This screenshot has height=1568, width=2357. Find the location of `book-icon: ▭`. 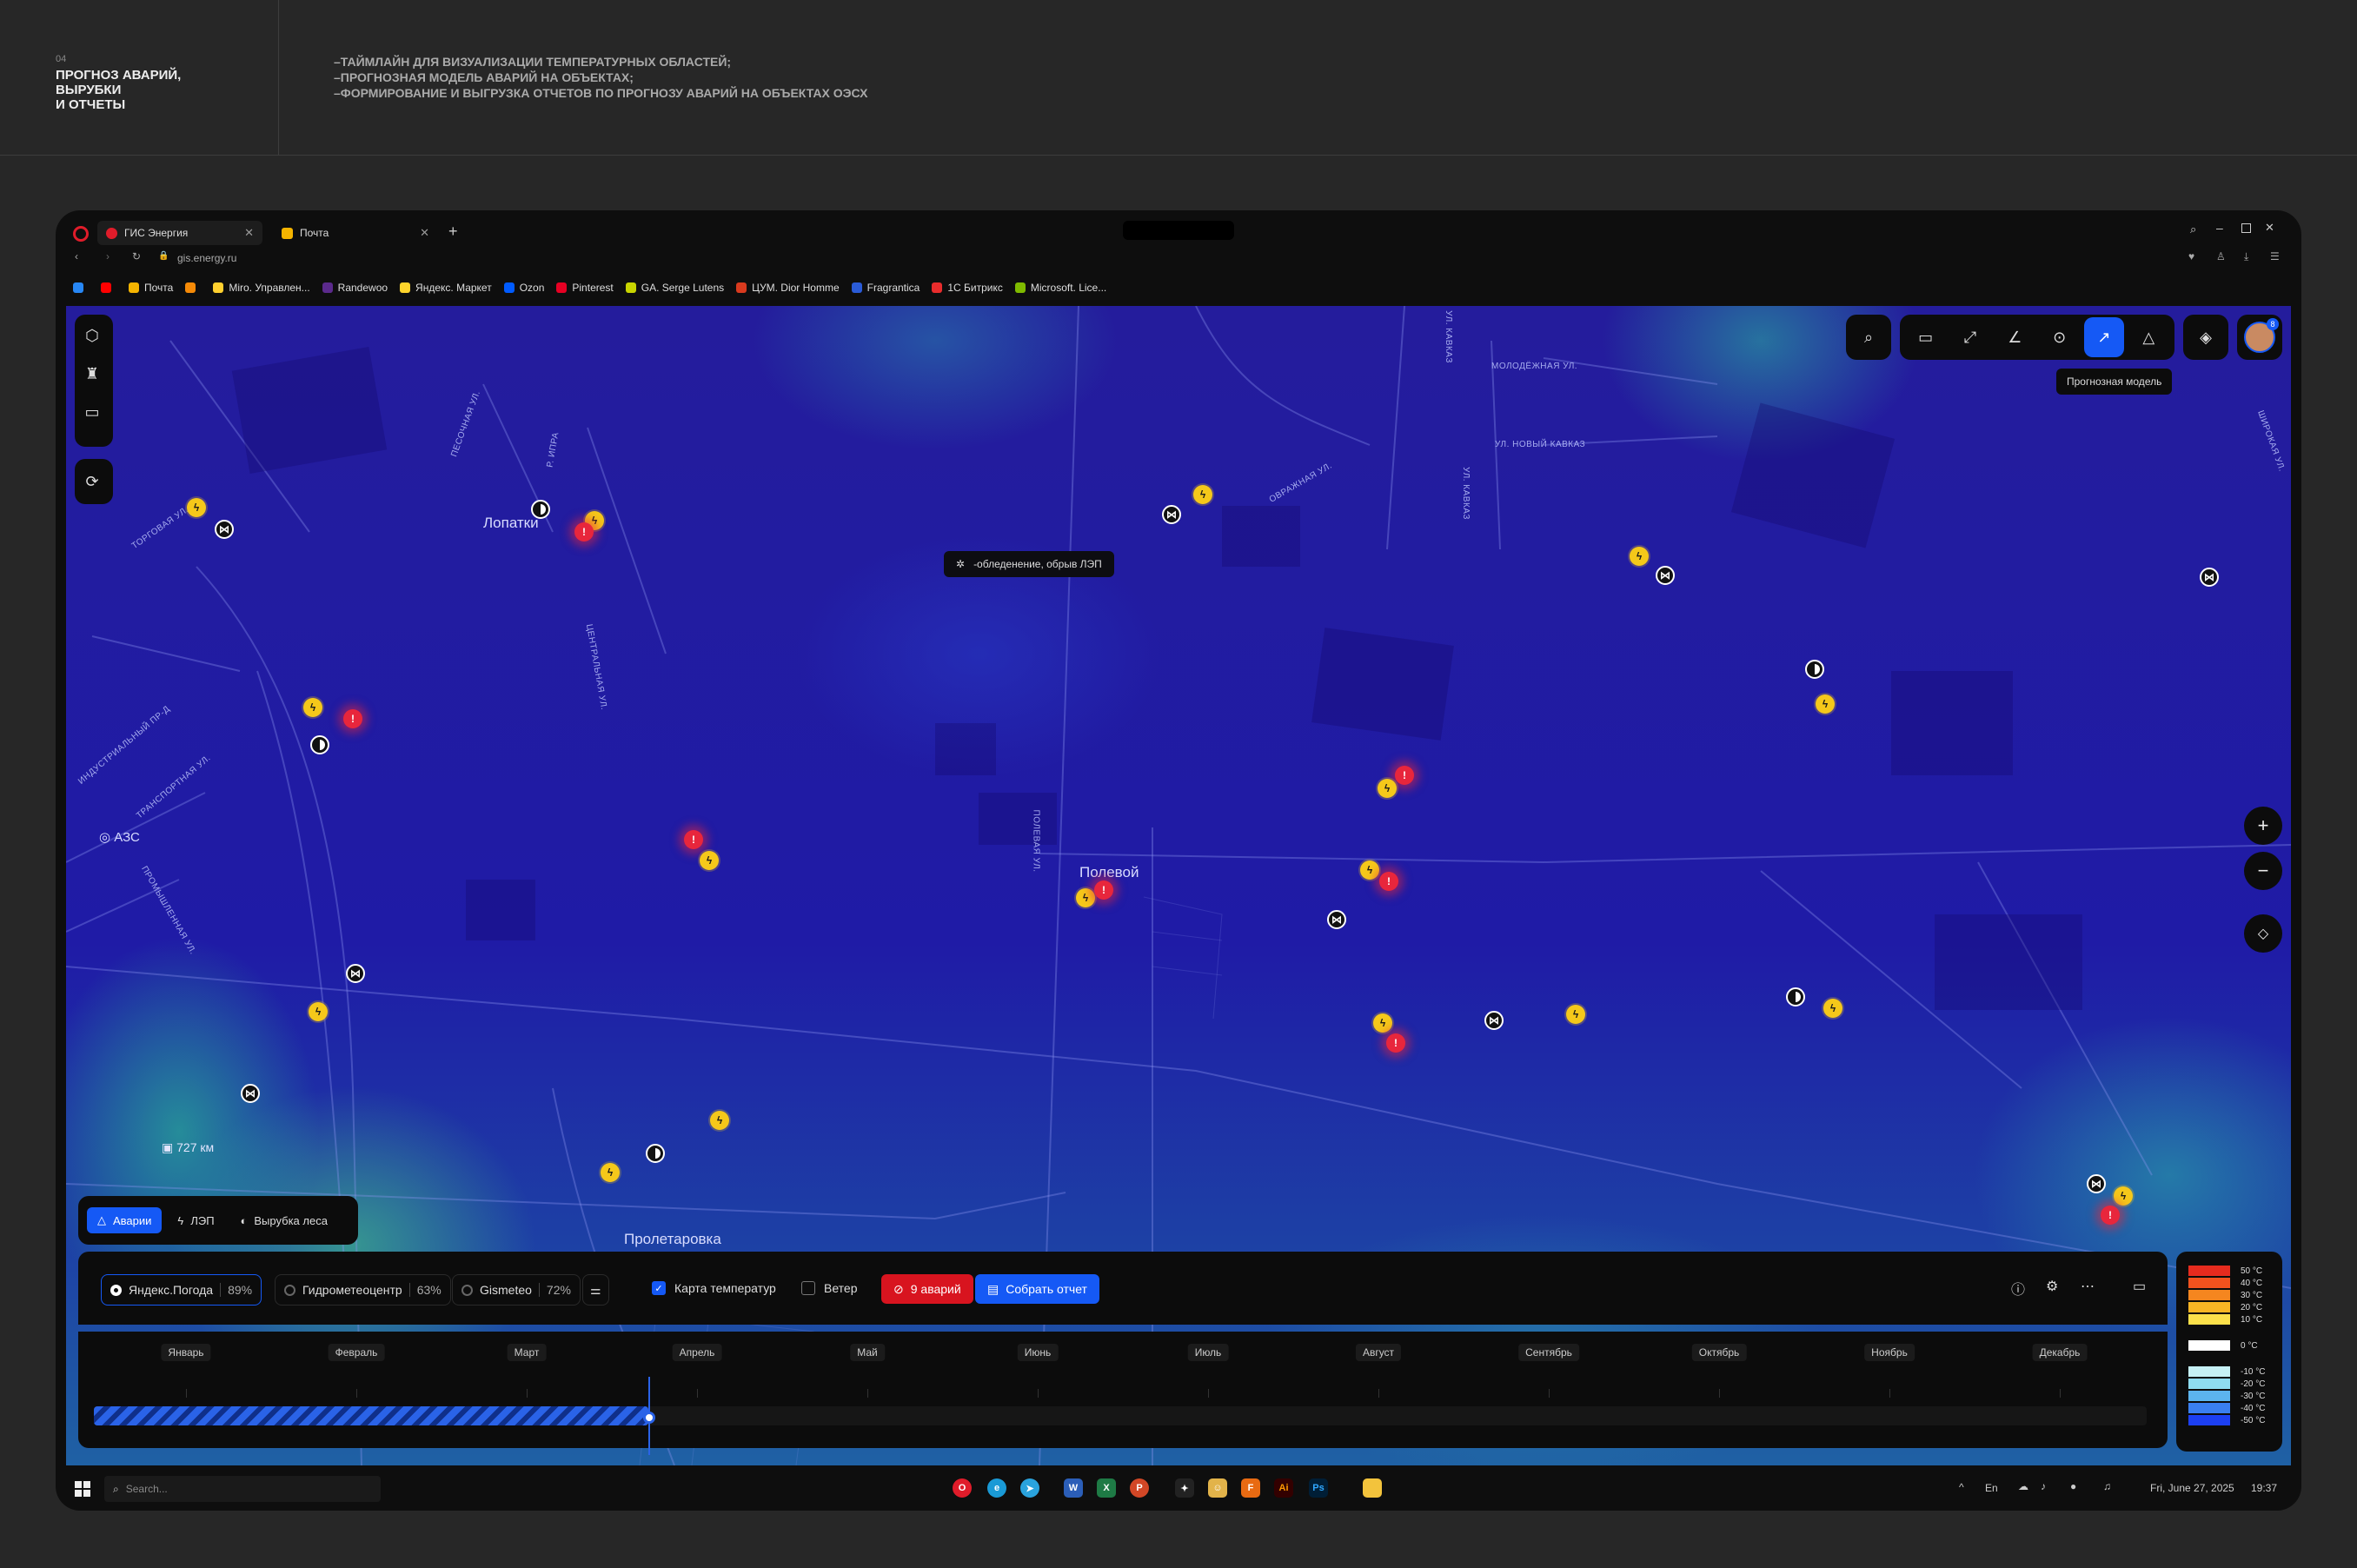

book-icon: ▭ is located at coordinates (93, 412).